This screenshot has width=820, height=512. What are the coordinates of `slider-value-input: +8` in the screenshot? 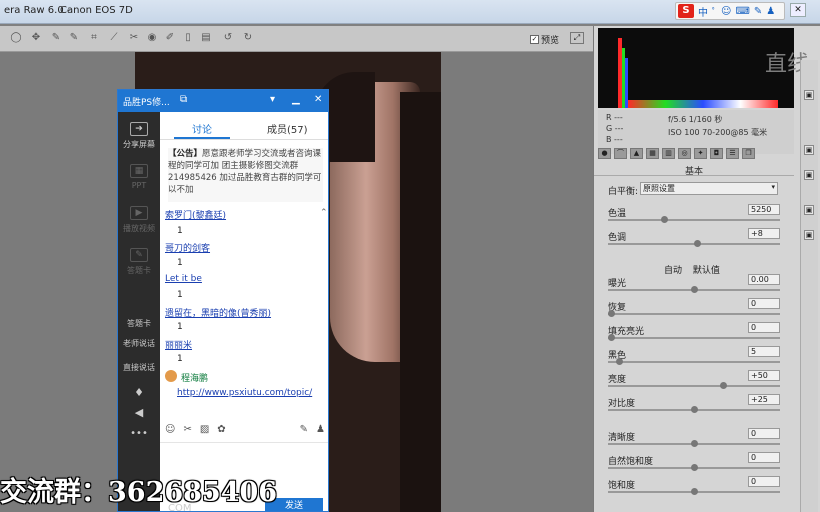 It's located at (764, 233).